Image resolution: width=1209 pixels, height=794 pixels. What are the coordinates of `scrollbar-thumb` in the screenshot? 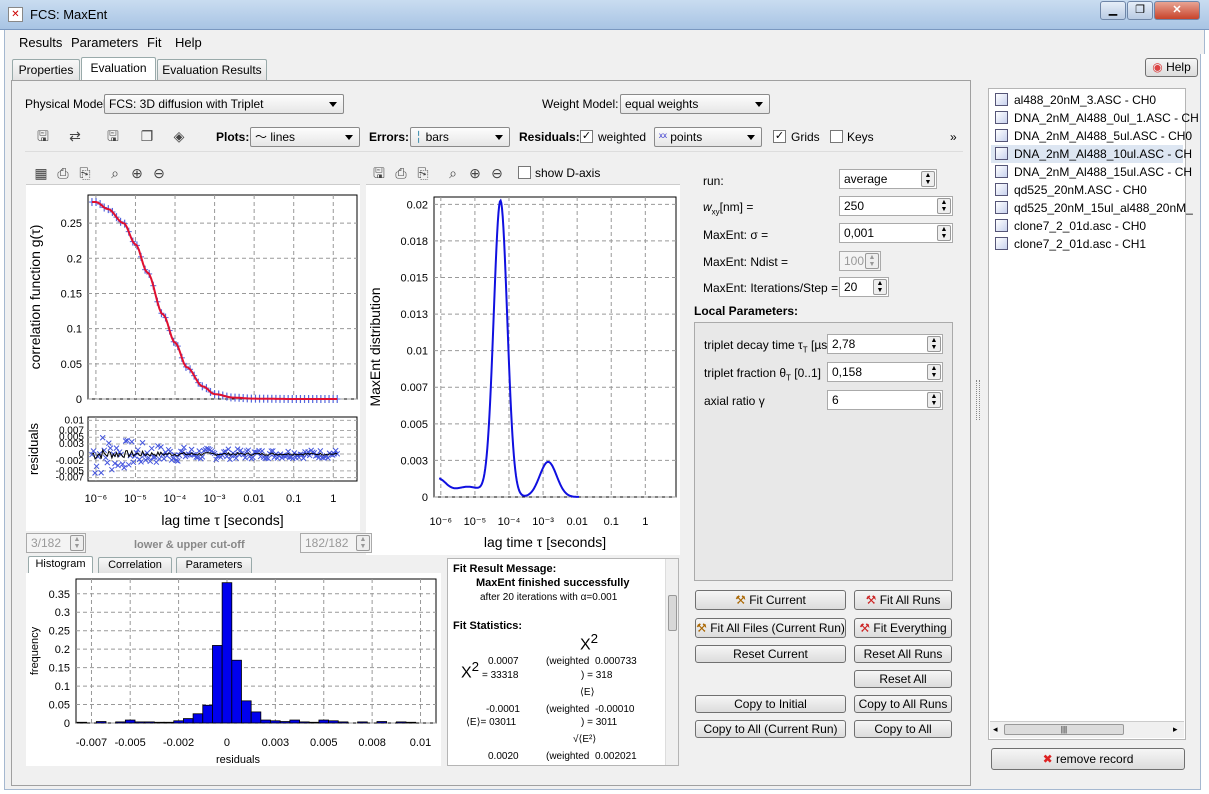 It's located at (672, 613).